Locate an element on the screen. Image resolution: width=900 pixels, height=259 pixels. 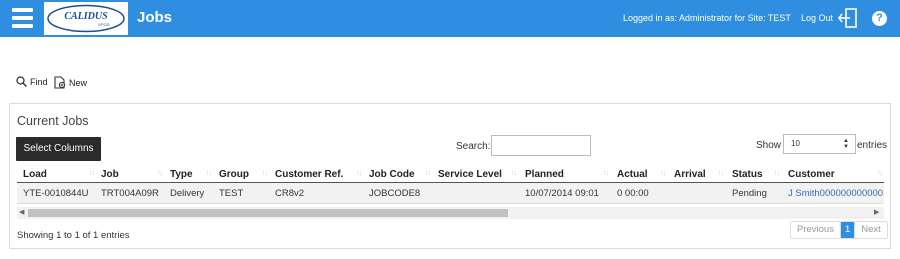
svg-text: CALIDUS is located at coordinates (86, 16).